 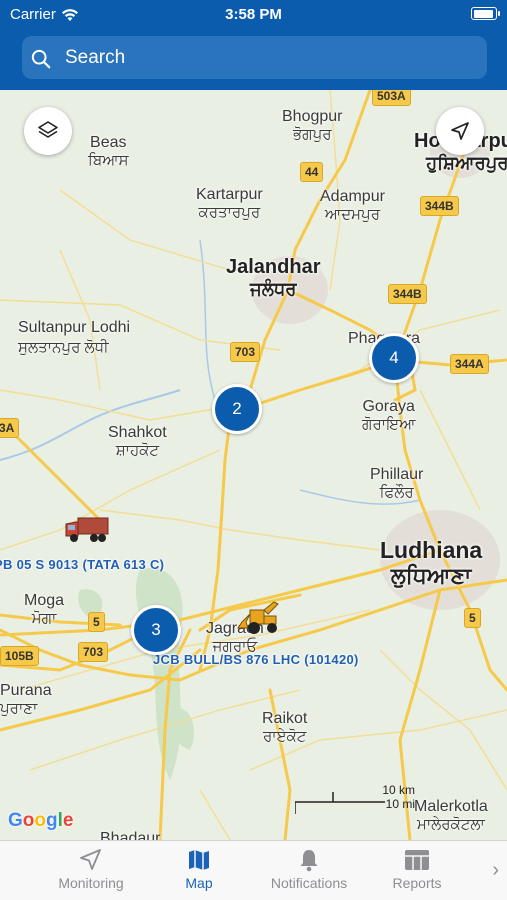 I want to click on place-label: Malerkotla ਮਾਲੇਰਕੋਟਲਾ, so click(x=451, y=815).